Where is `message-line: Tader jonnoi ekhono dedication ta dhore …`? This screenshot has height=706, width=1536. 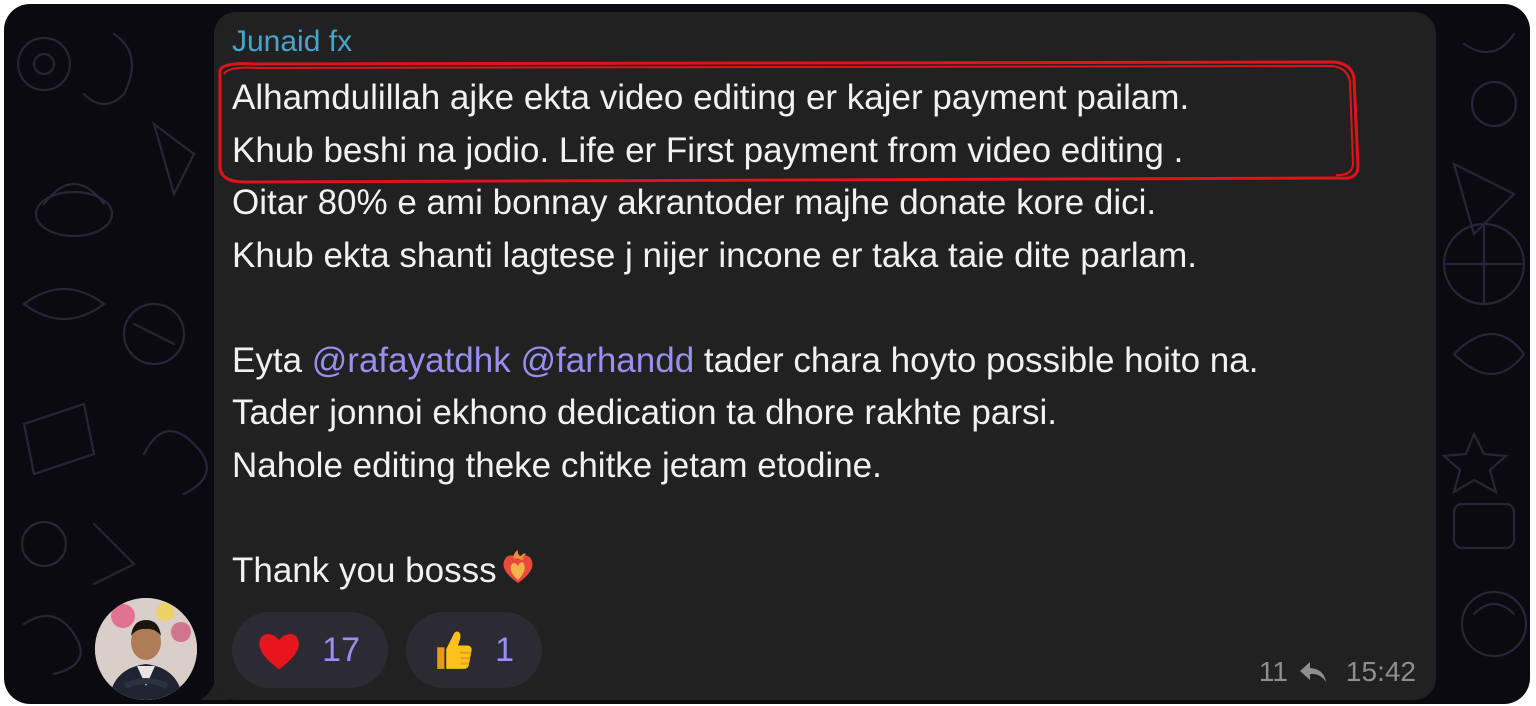
message-line: Tader jonnoi ekhono dedication ta dhore … is located at coordinates (644, 412).